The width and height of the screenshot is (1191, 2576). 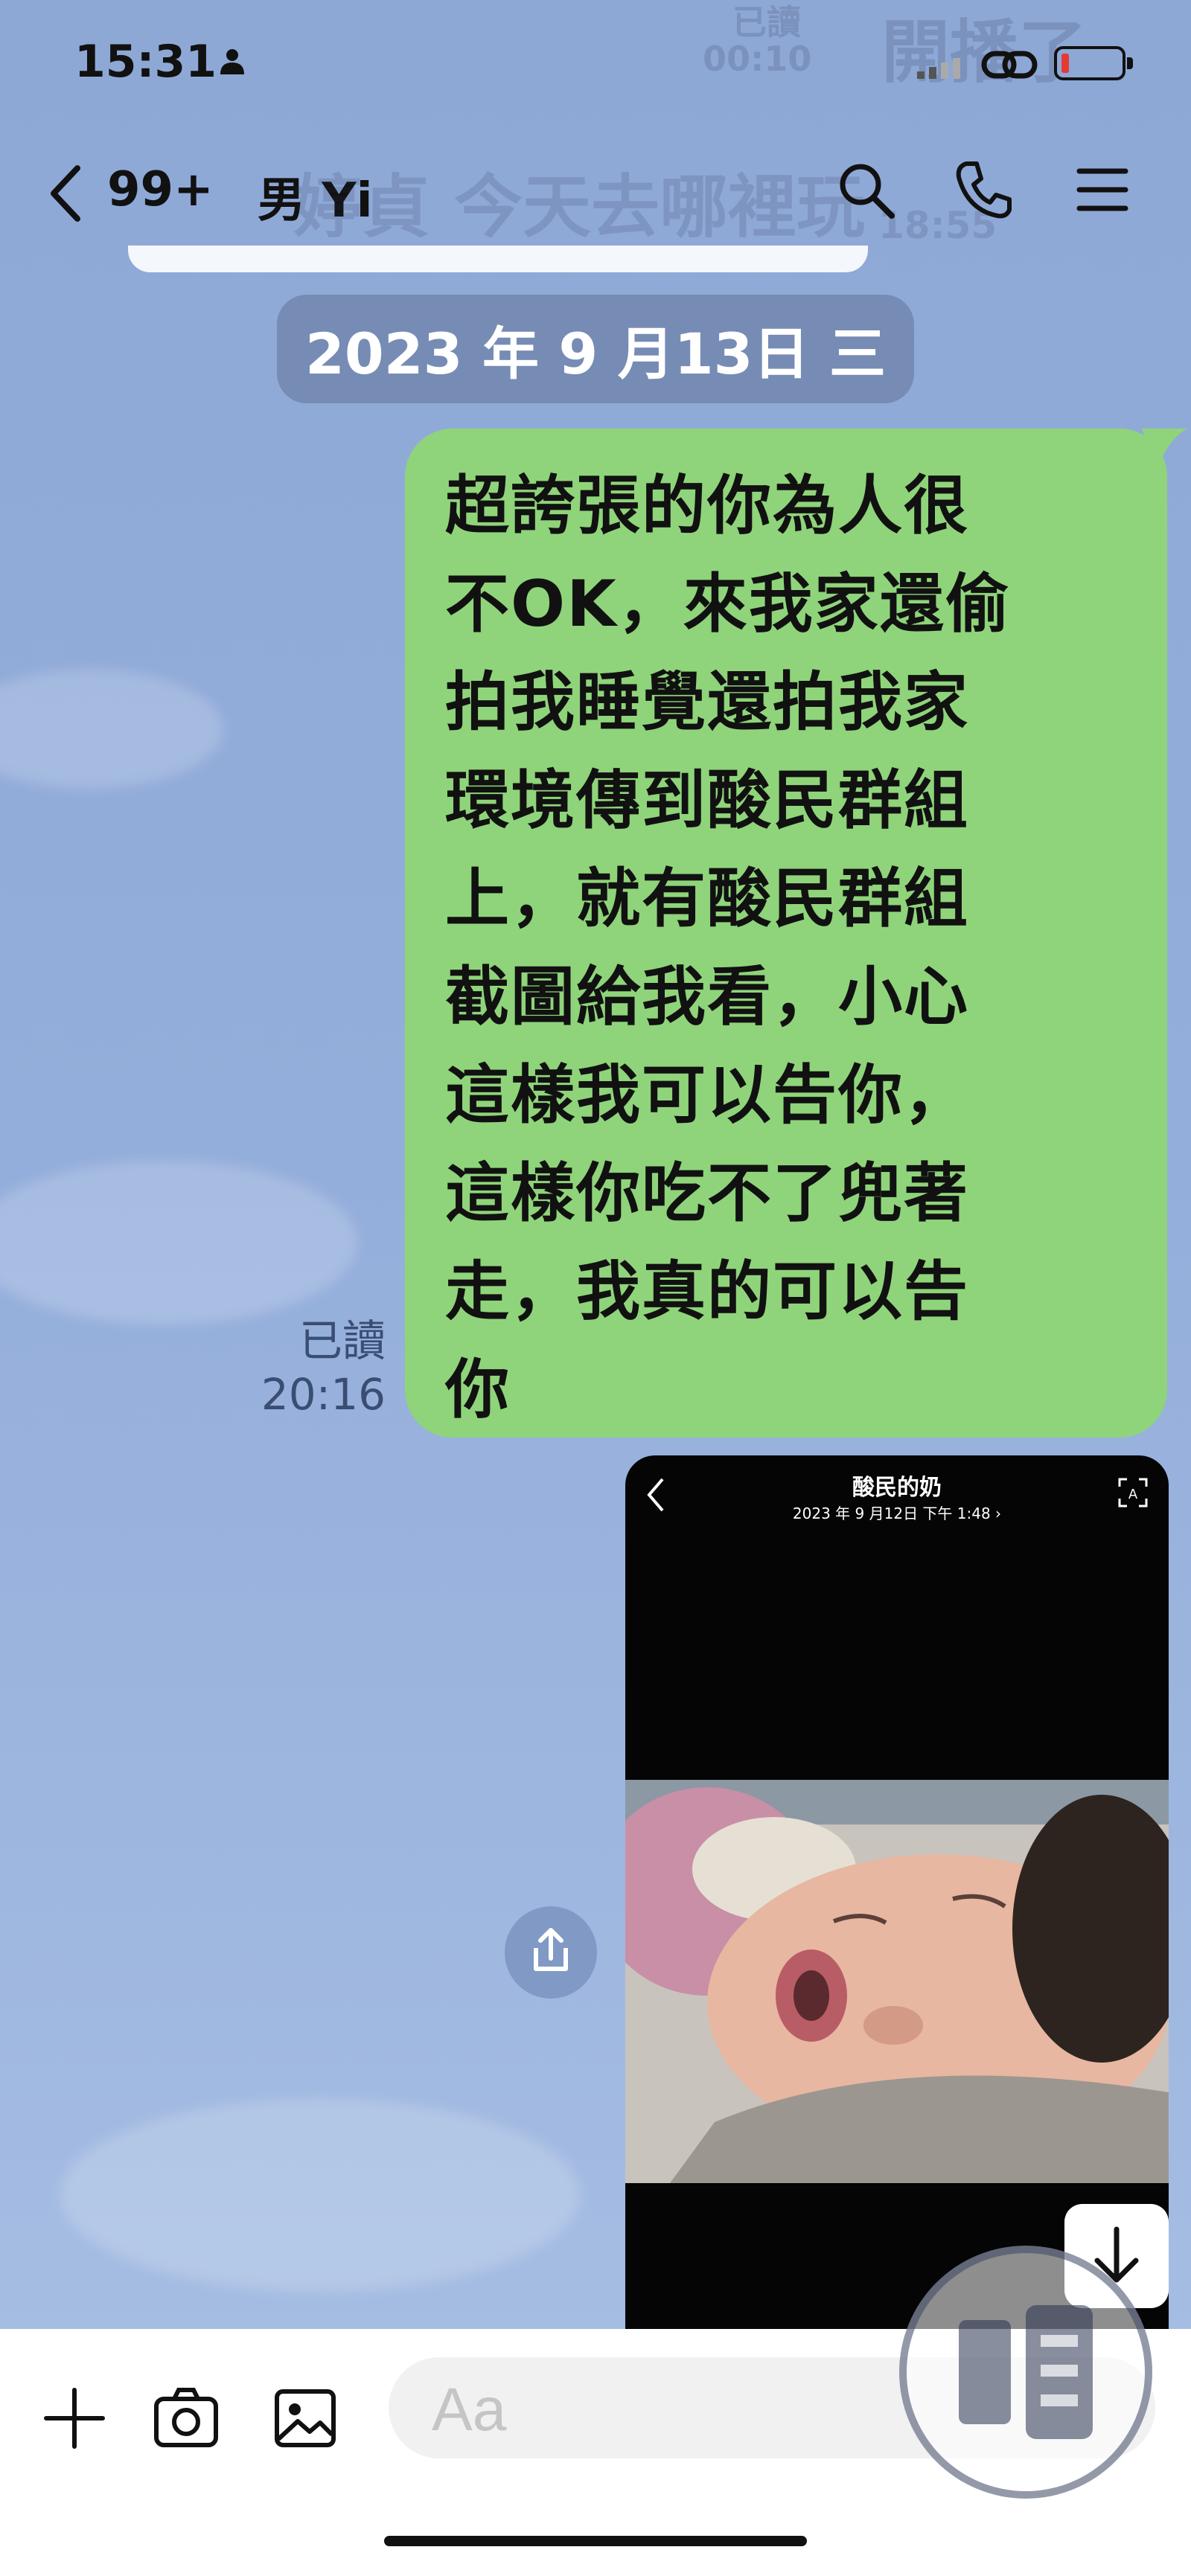 I want to click on expand-icon: A, so click(x=1133, y=1493).